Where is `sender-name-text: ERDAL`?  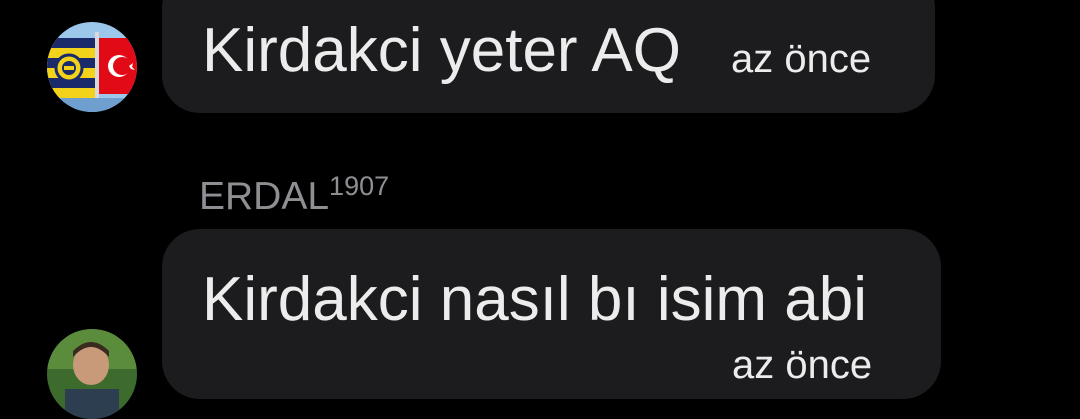 sender-name-text: ERDAL is located at coordinates (264, 196).